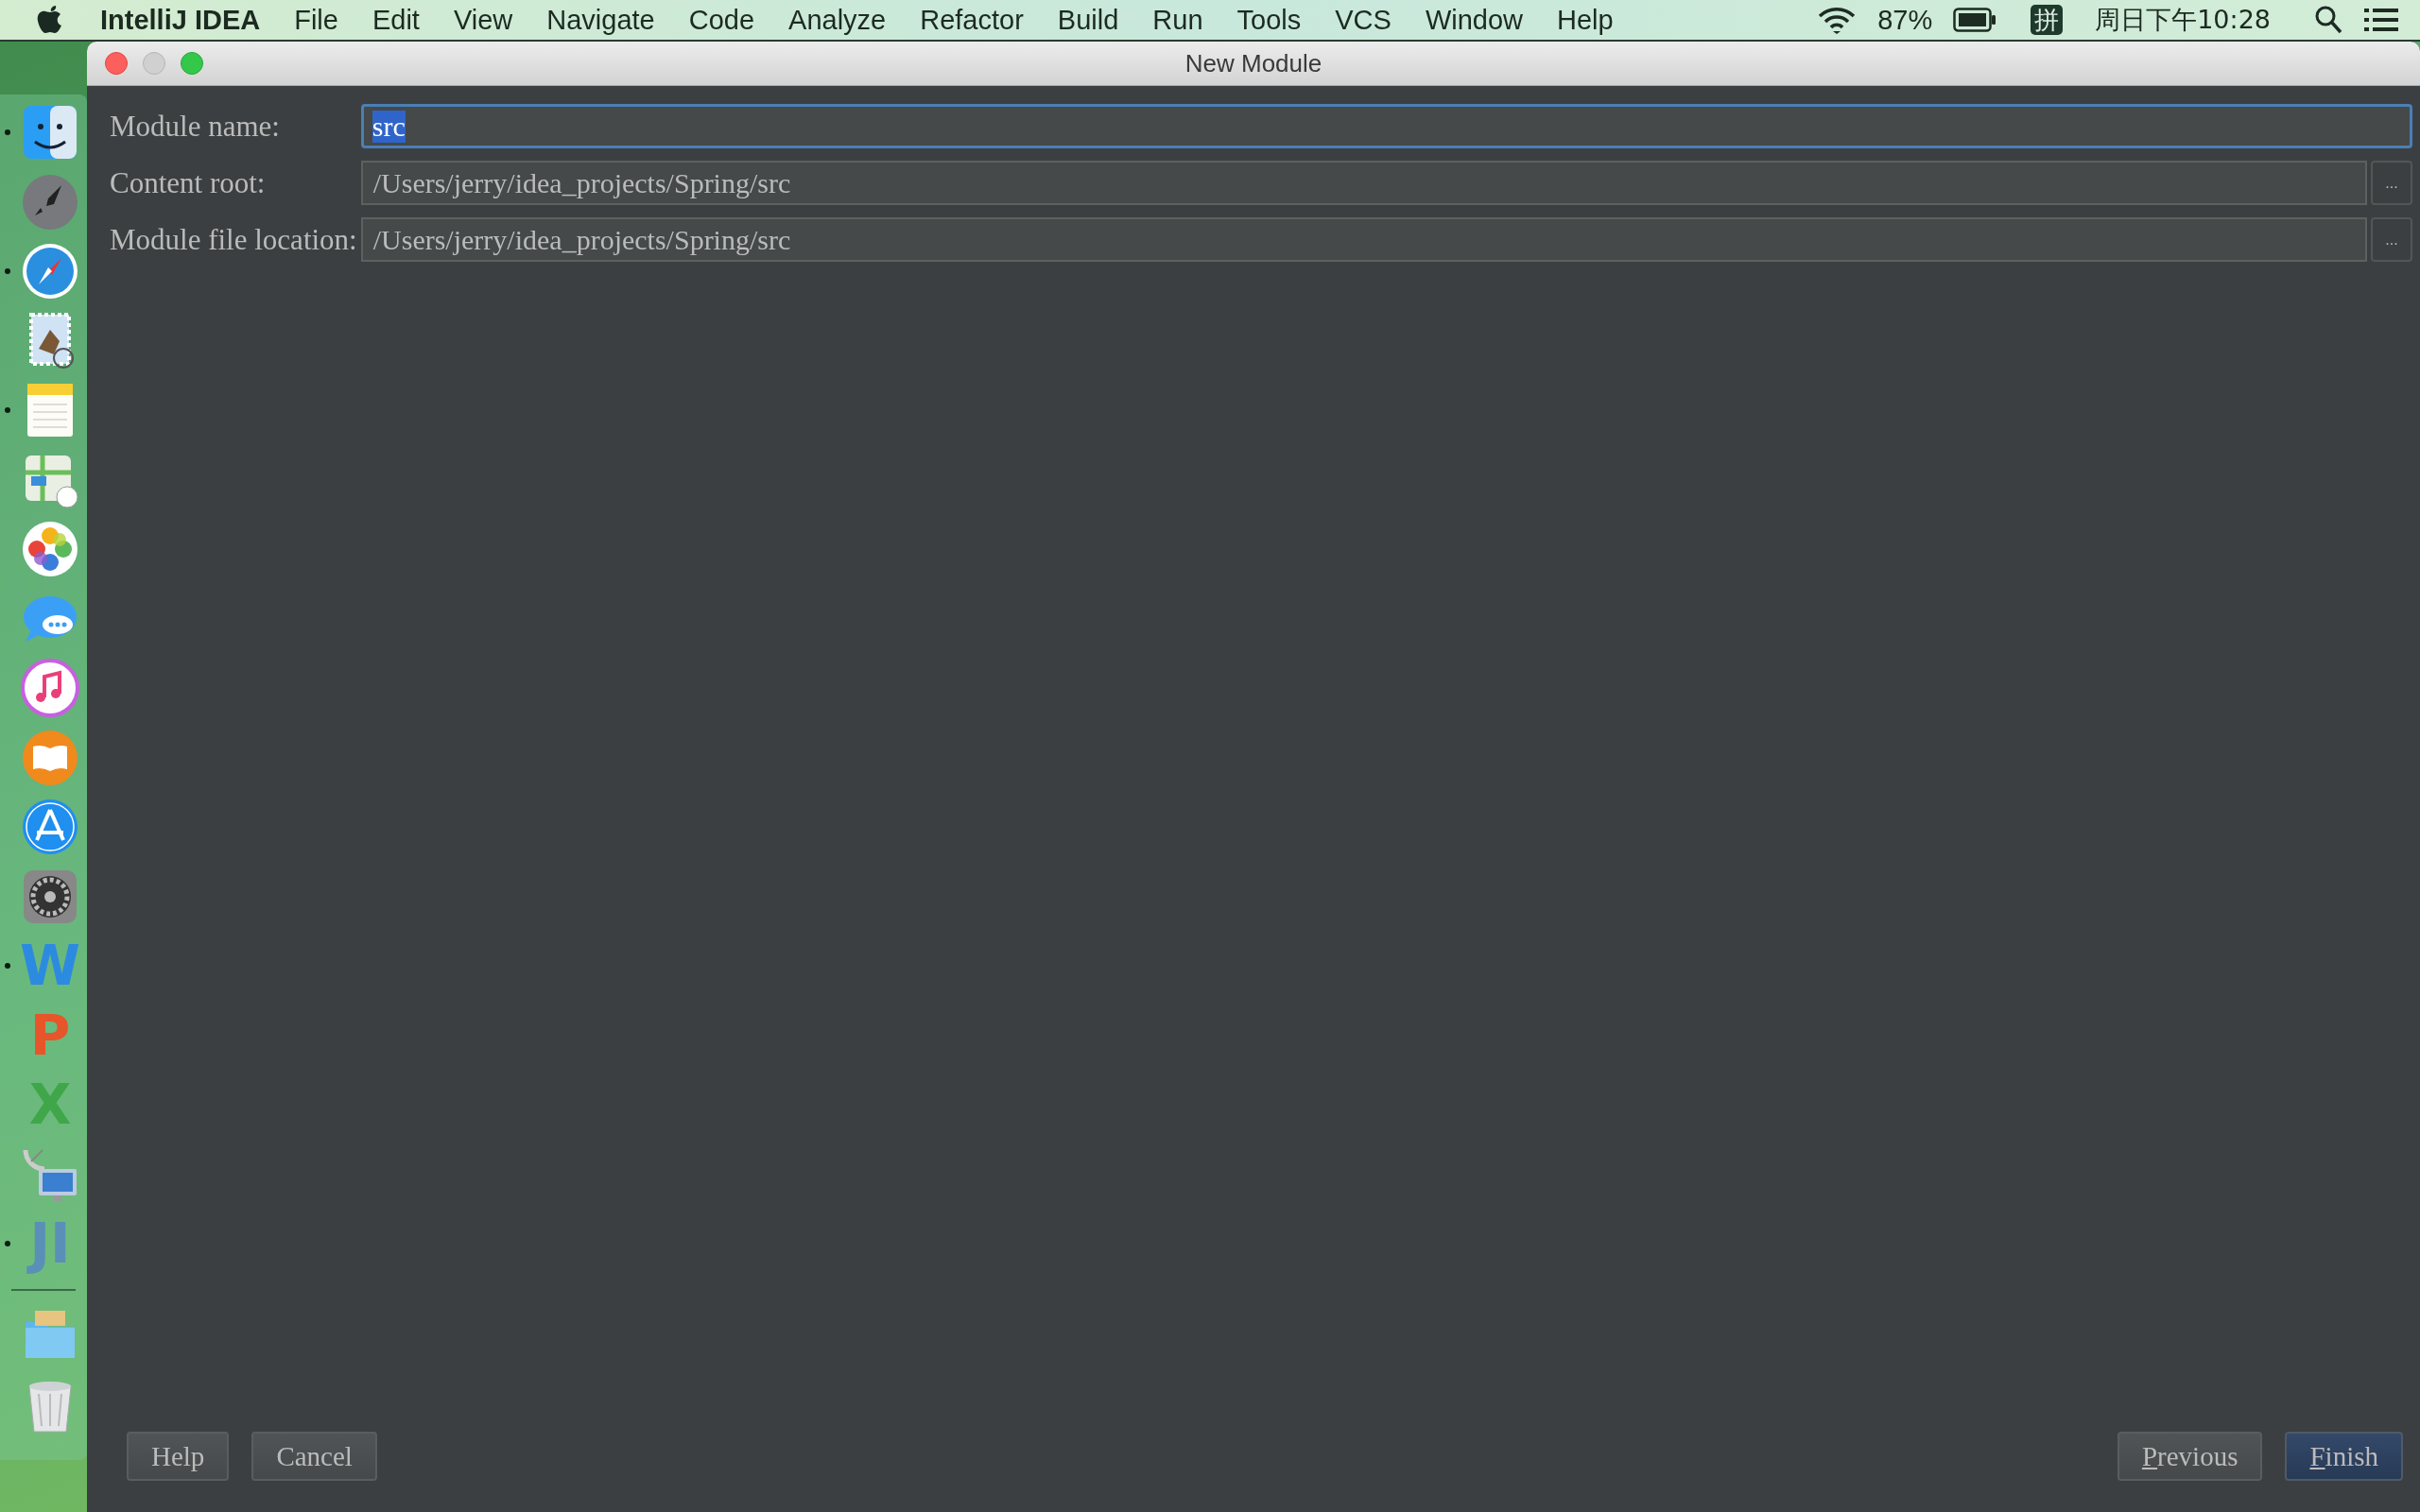 Image resolution: width=2420 pixels, height=1512 pixels. Describe the element at coordinates (50, 271) in the screenshot. I see `compass-icon` at that location.